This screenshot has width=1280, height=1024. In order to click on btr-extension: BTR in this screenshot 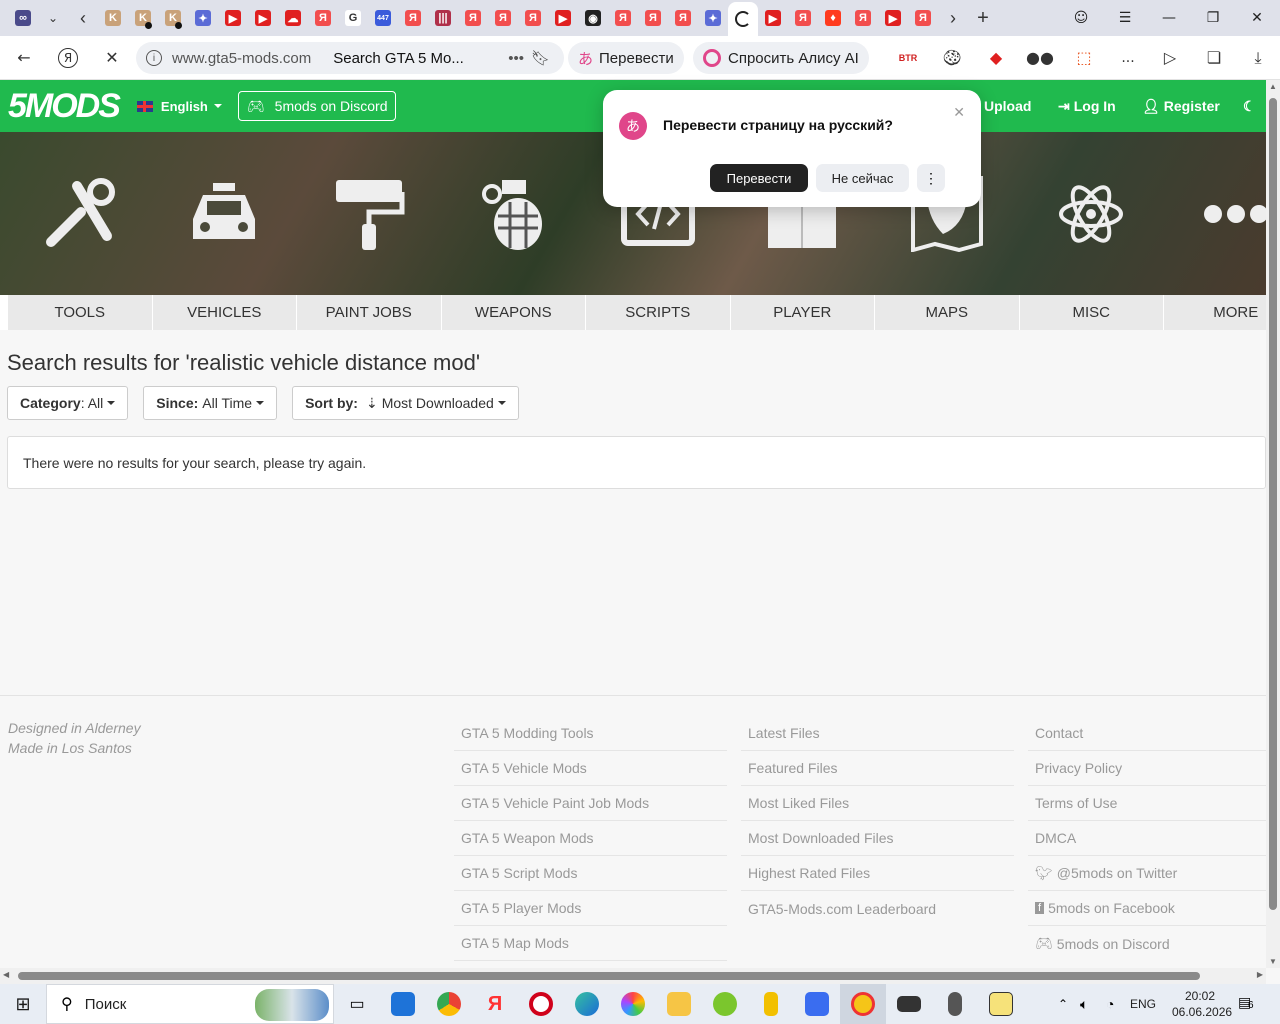, I will do `click(908, 58)`.